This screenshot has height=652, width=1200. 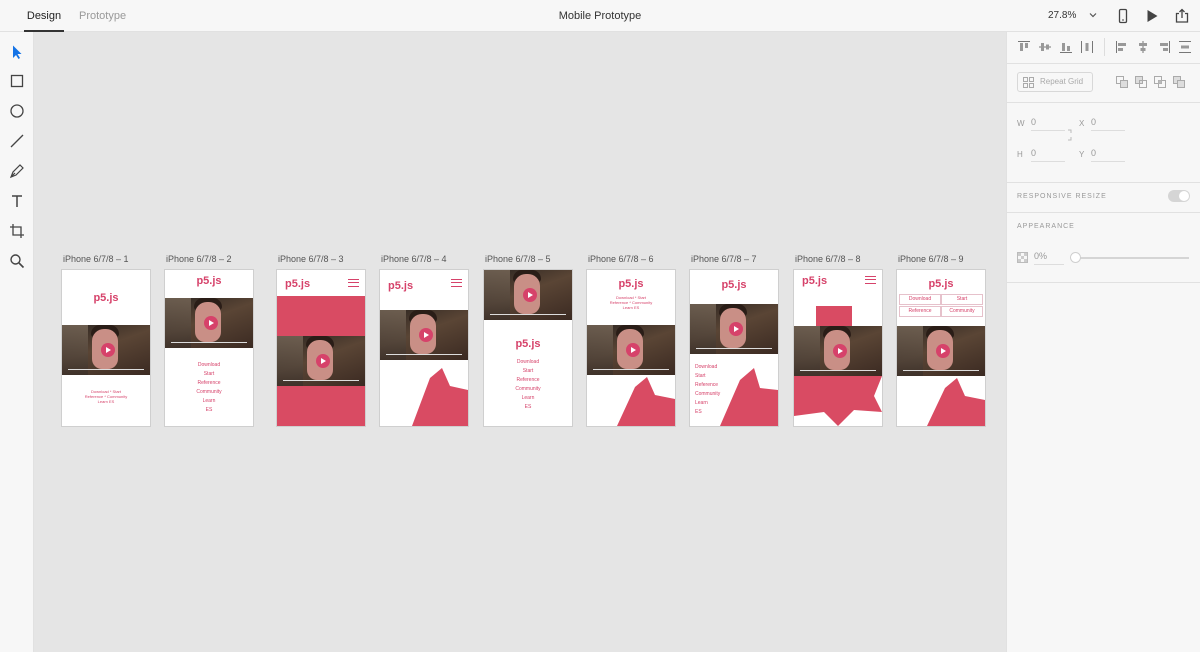 I want to click on opacity-slider-handle, so click(x=1075, y=257).